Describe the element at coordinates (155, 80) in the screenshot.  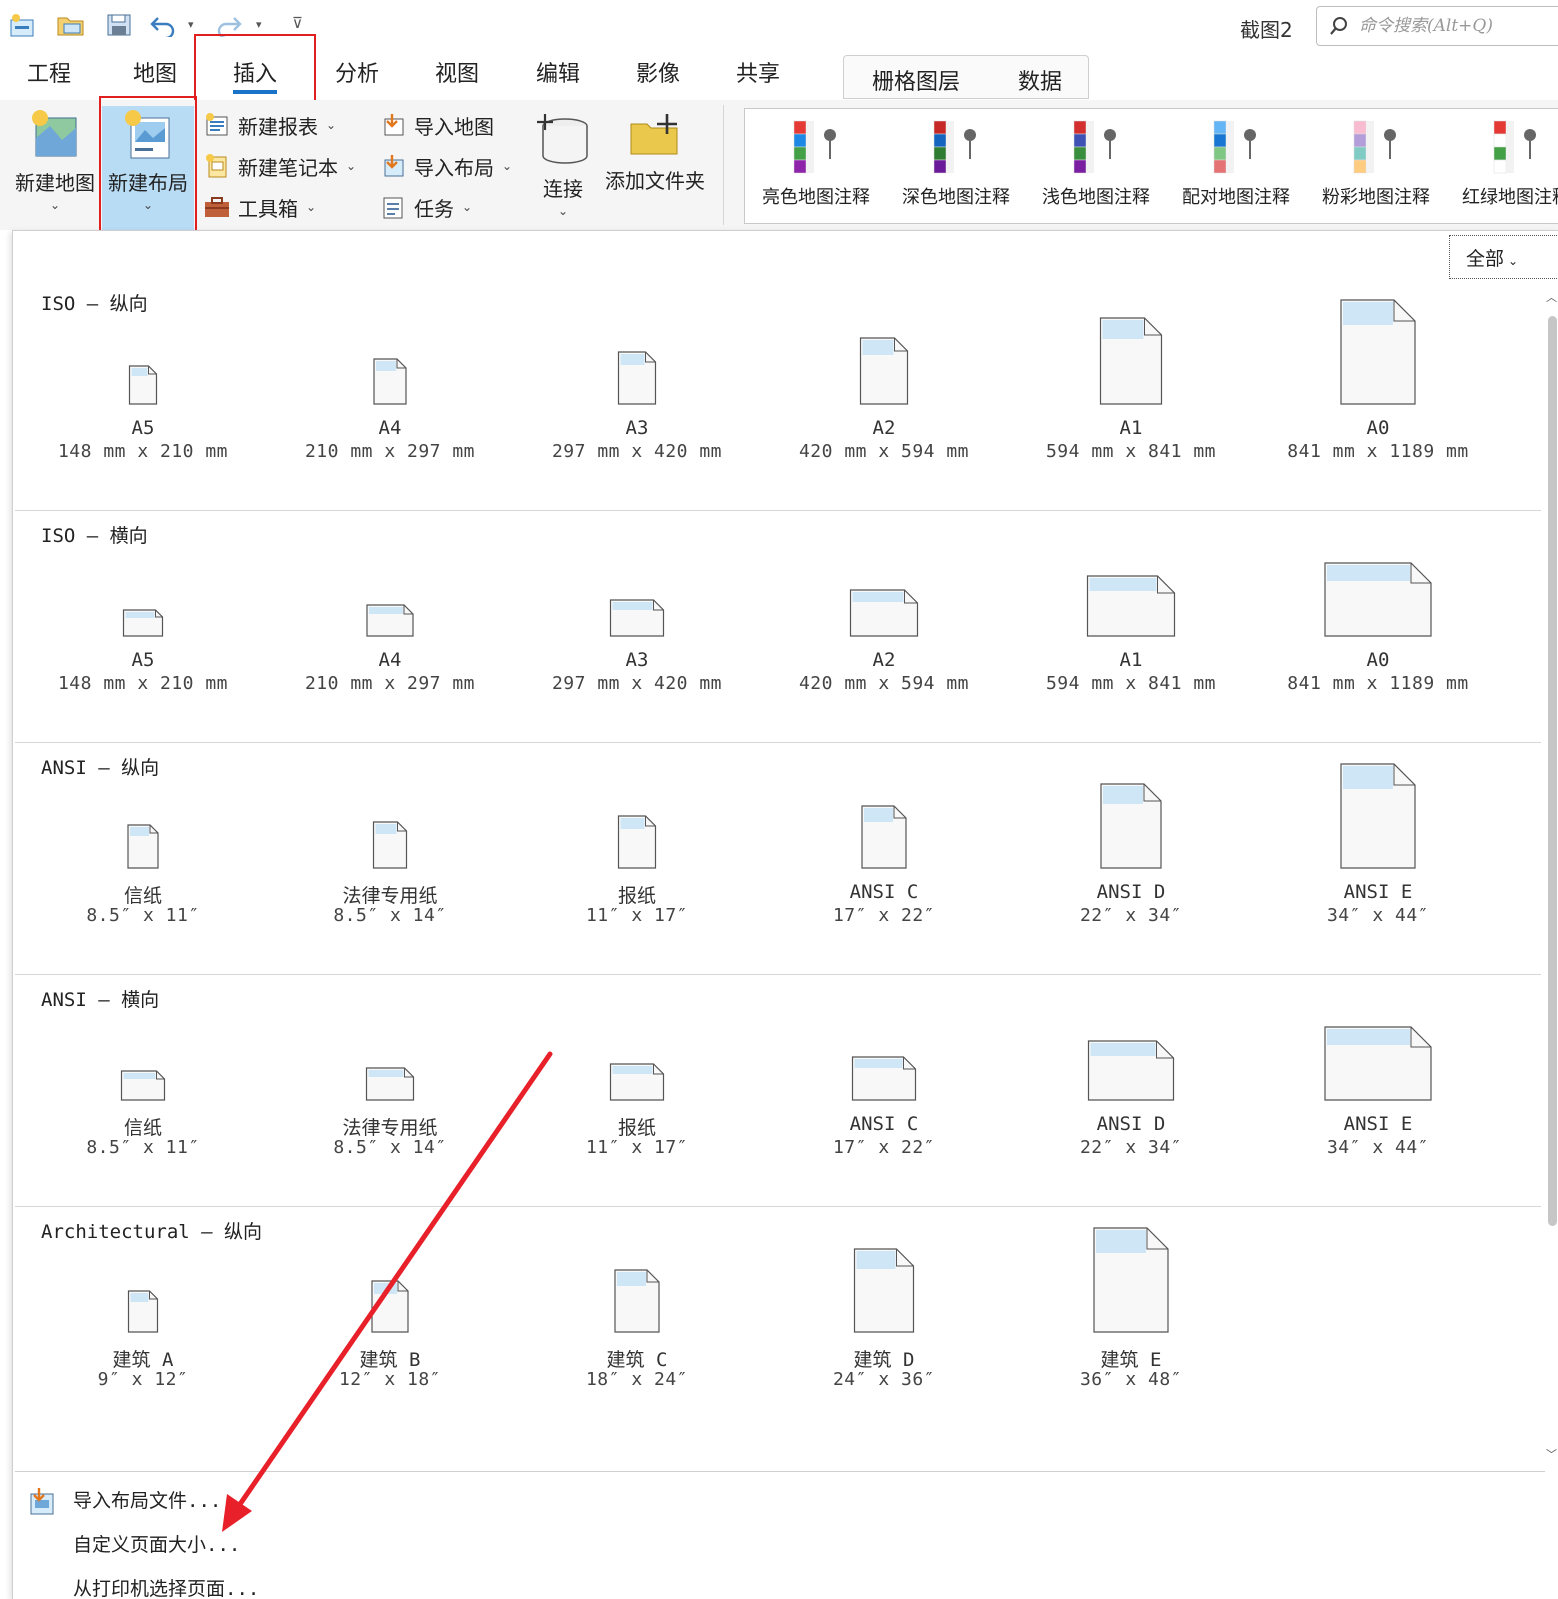
I see `tab-map: 地图` at that location.